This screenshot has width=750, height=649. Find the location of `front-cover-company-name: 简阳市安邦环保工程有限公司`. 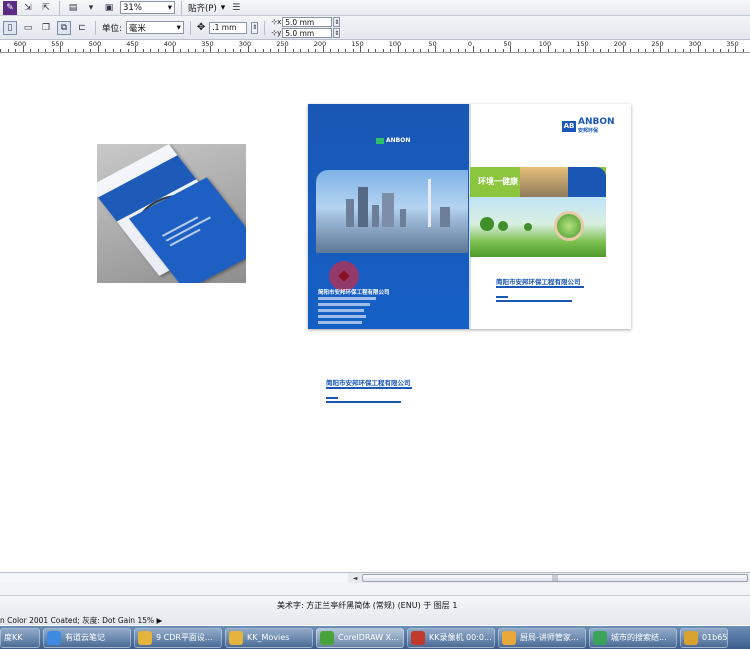

front-cover-company-name: 简阳市安邦环保工程有限公司 is located at coordinates (538, 281).